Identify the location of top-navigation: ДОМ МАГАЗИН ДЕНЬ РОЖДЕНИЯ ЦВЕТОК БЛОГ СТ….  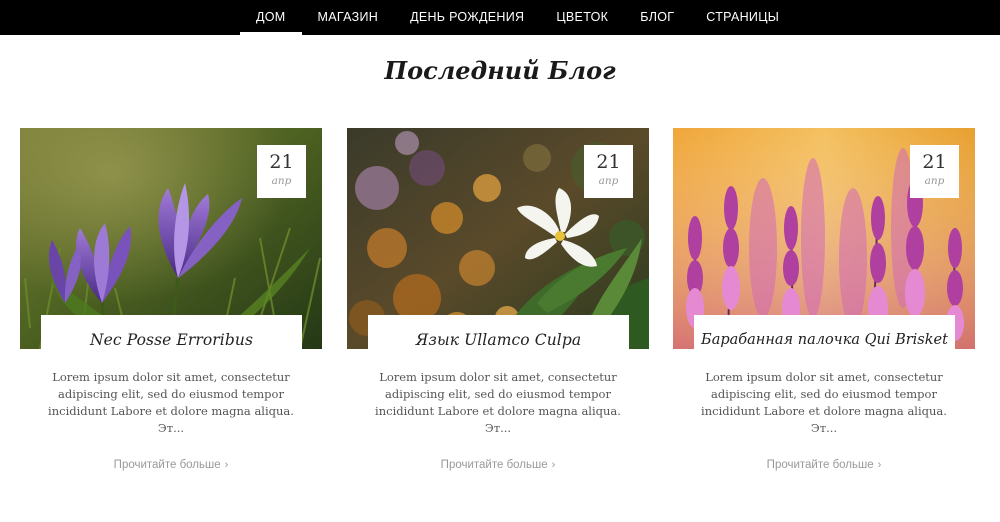
(500, 17).